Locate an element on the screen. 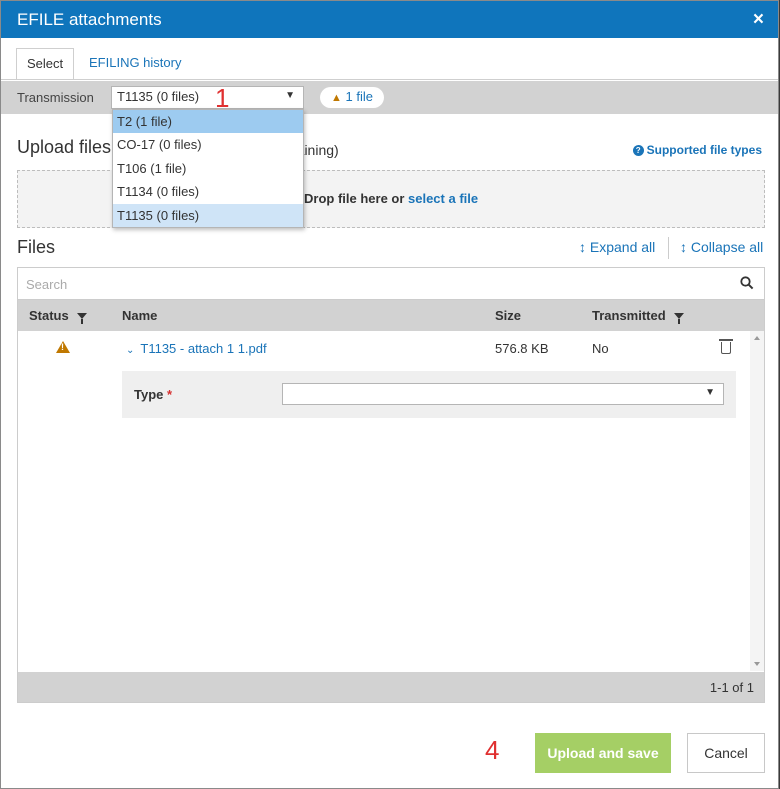 The width and height of the screenshot is (780, 789). table-row: ⌄ T1135 - attach 1 1.pdf 576.8 KB No is located at coordinates (384, 348).